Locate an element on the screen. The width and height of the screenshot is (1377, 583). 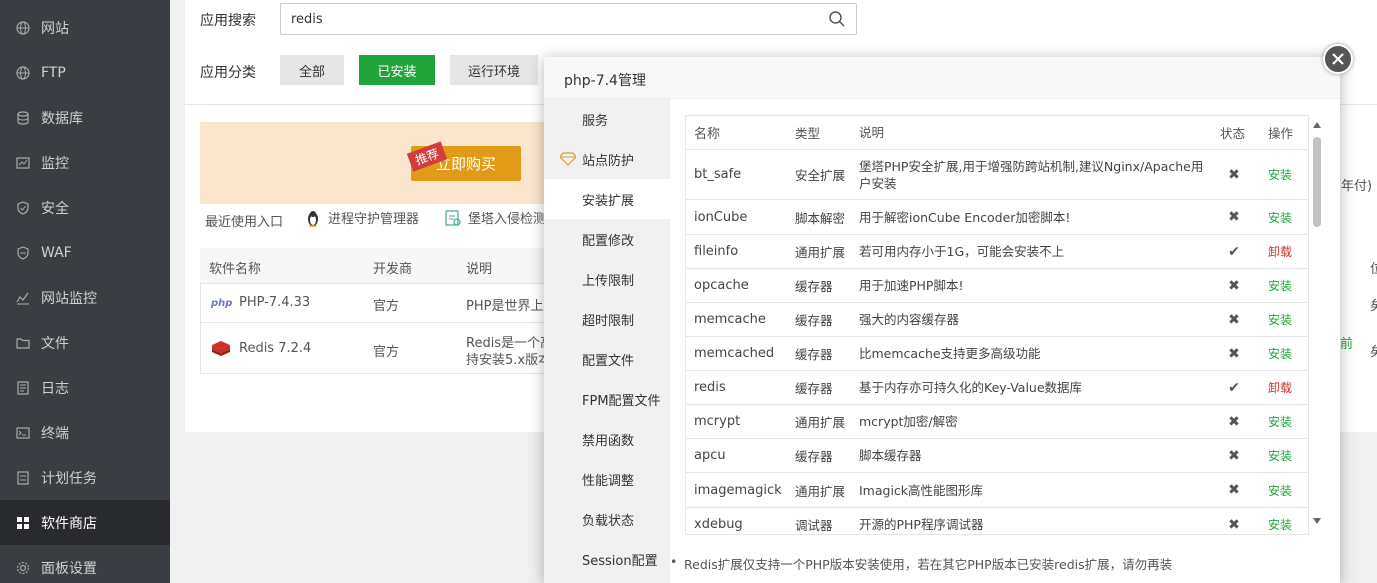
recent-item-intrusion: 堡塔入侵检测 is located at coordinates (495, 217).